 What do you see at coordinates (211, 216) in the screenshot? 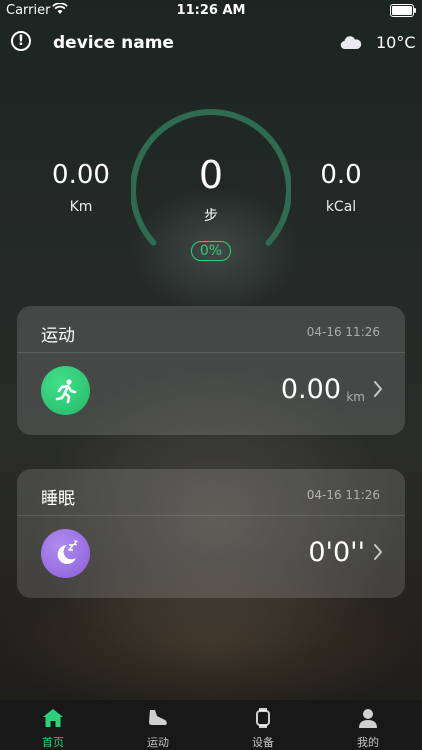
I see `steps-unit: 步` at bounding box center [211, 216].